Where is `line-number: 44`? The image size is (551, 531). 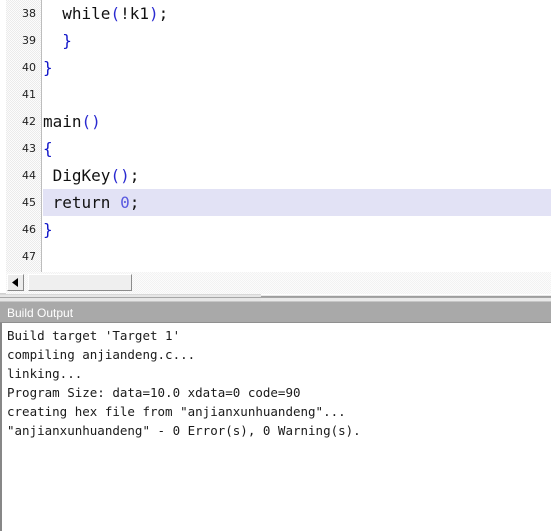 line-number: 44 is located at coordinates (29, 175).